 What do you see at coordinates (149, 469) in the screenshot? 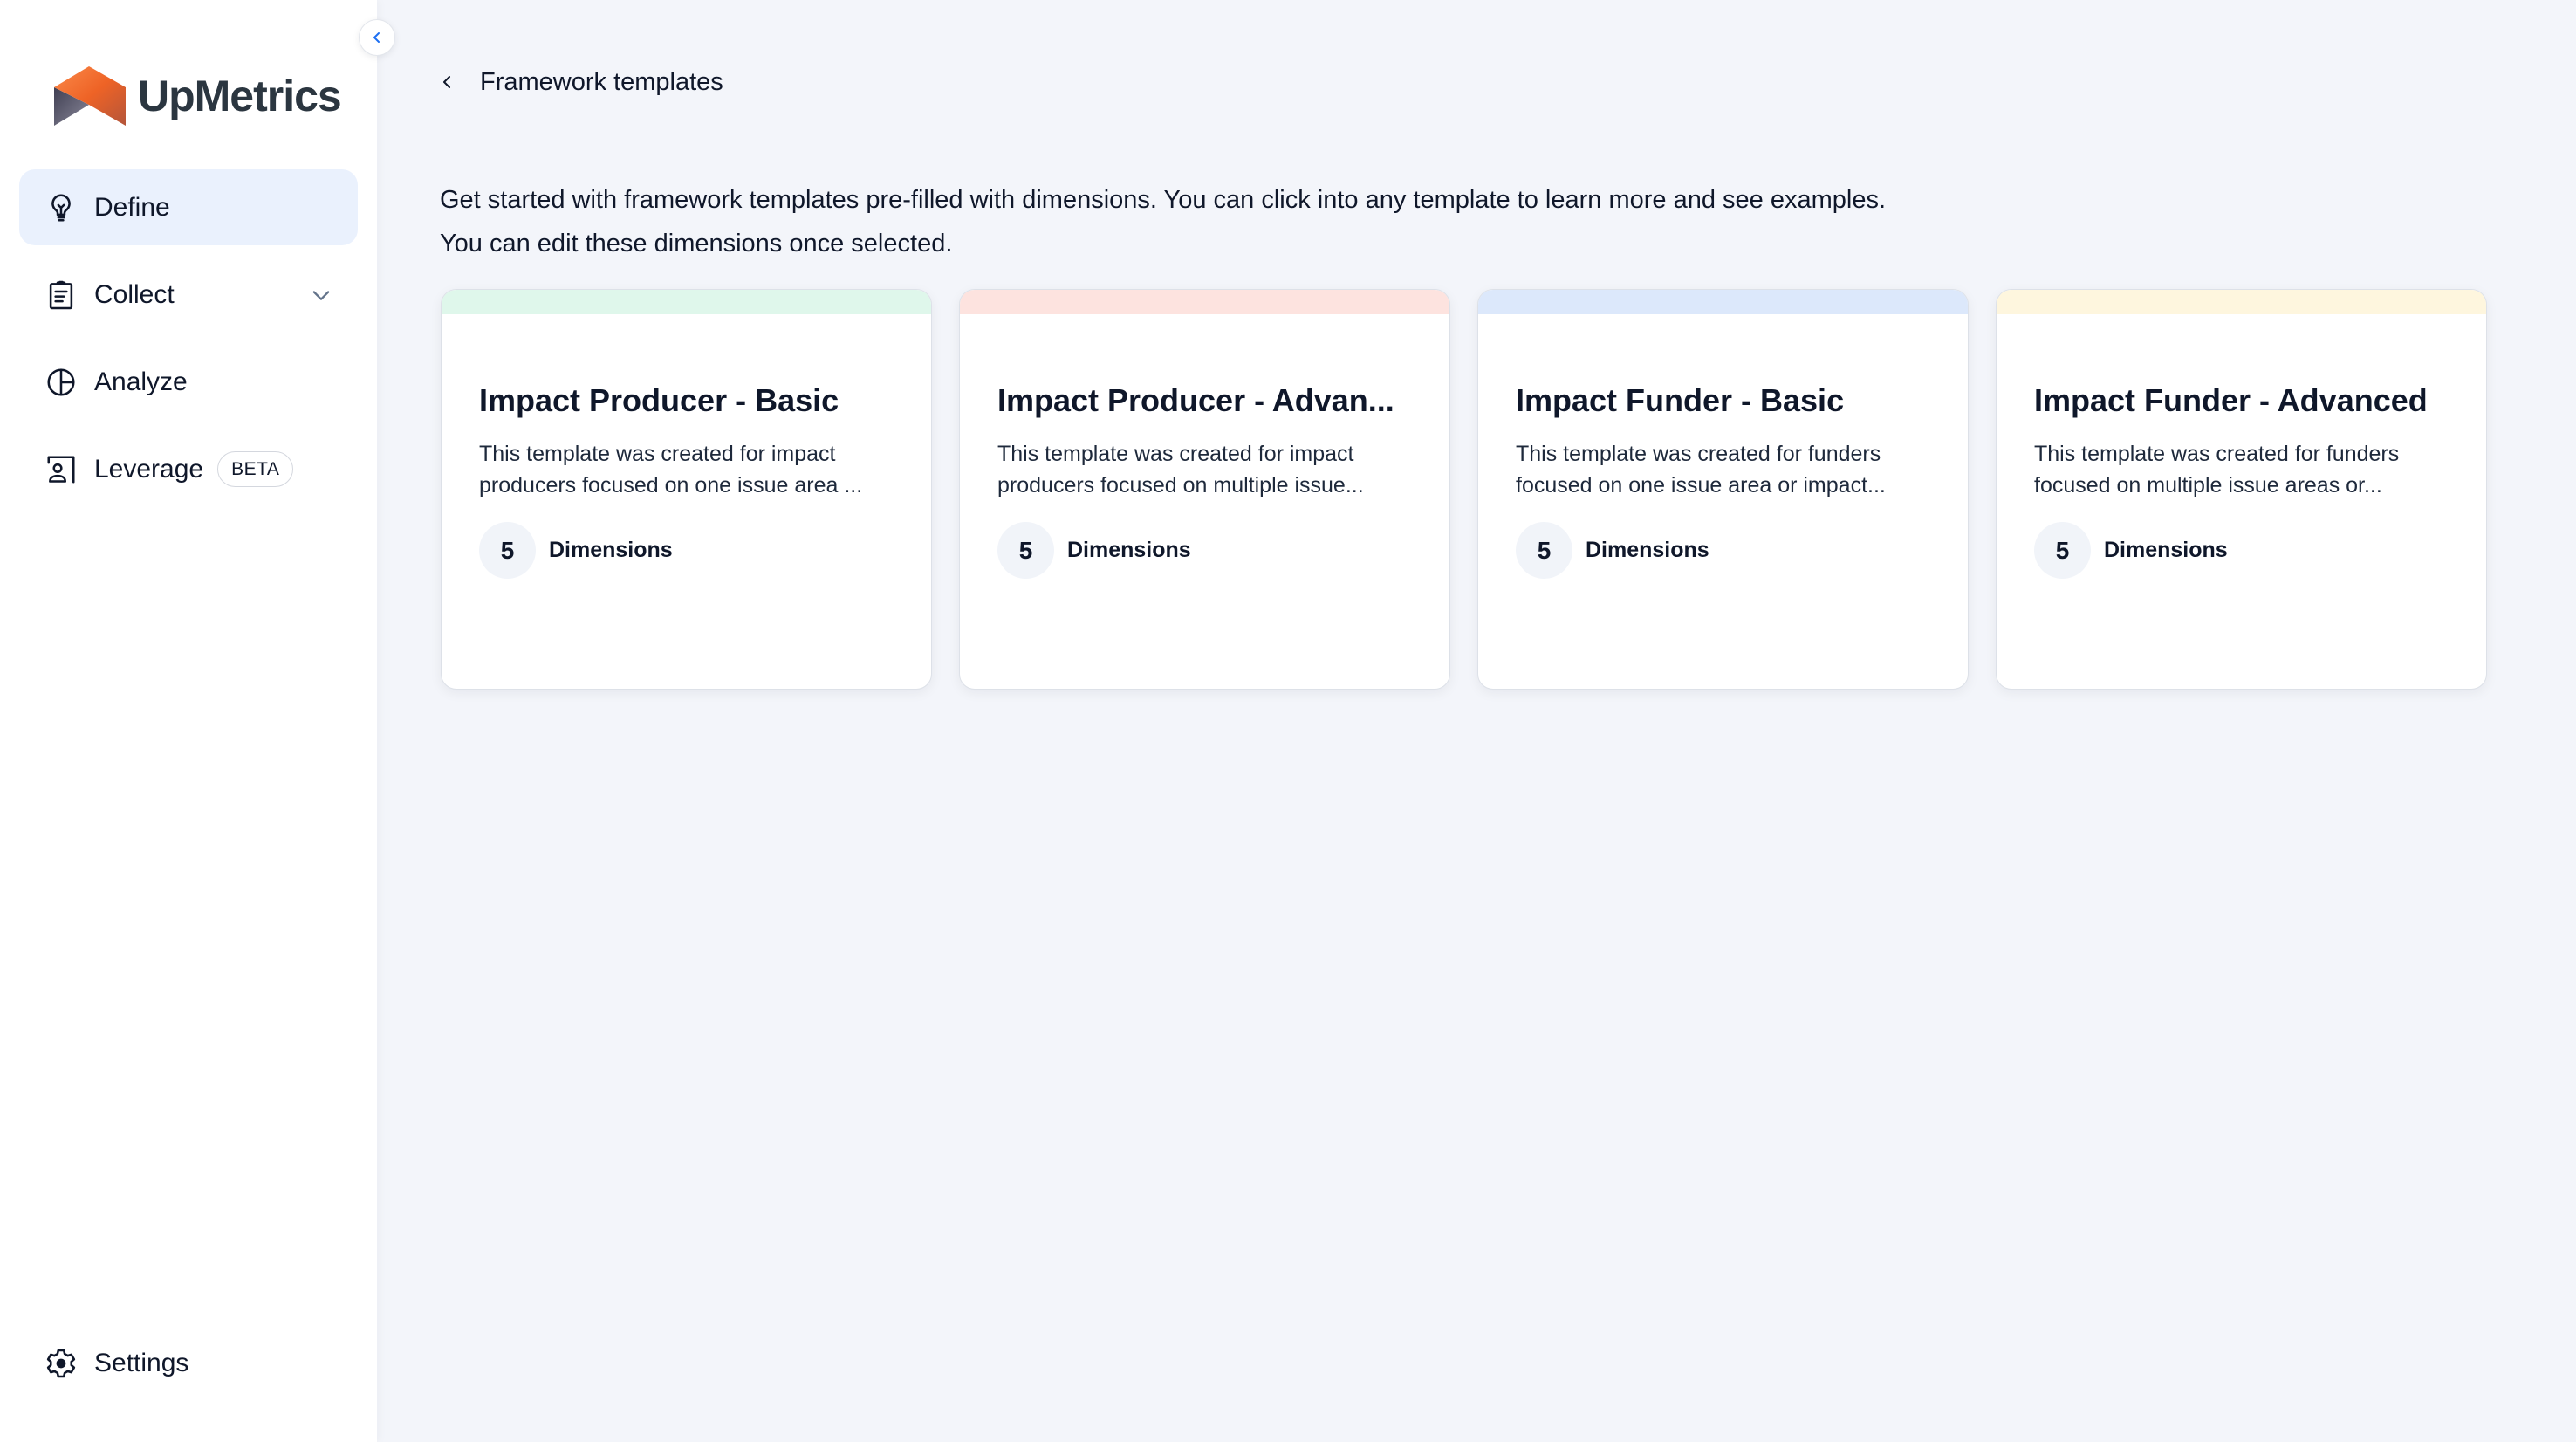
I see `sidebar-item-label: Leverage` at bounding box center [149, 469].